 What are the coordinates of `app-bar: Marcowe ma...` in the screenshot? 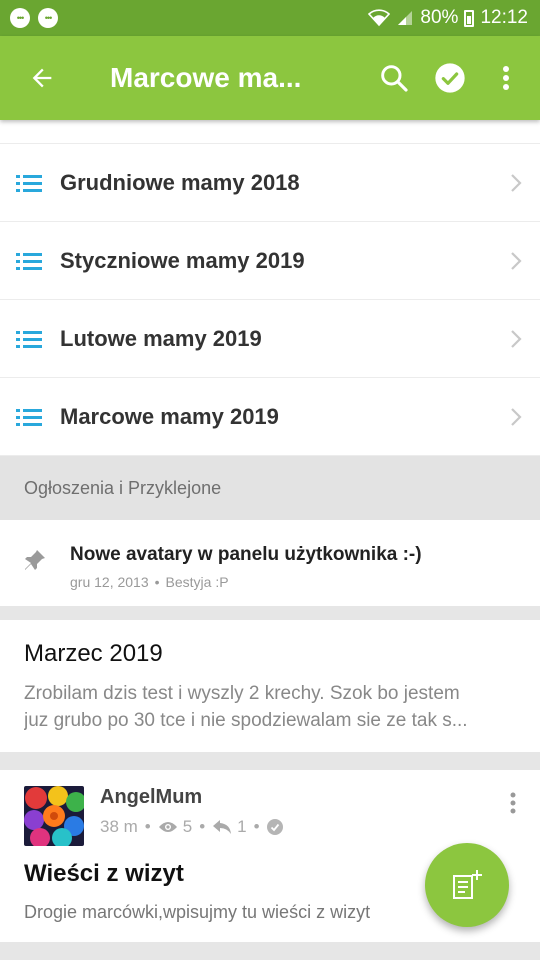 It's located at (270, 78).